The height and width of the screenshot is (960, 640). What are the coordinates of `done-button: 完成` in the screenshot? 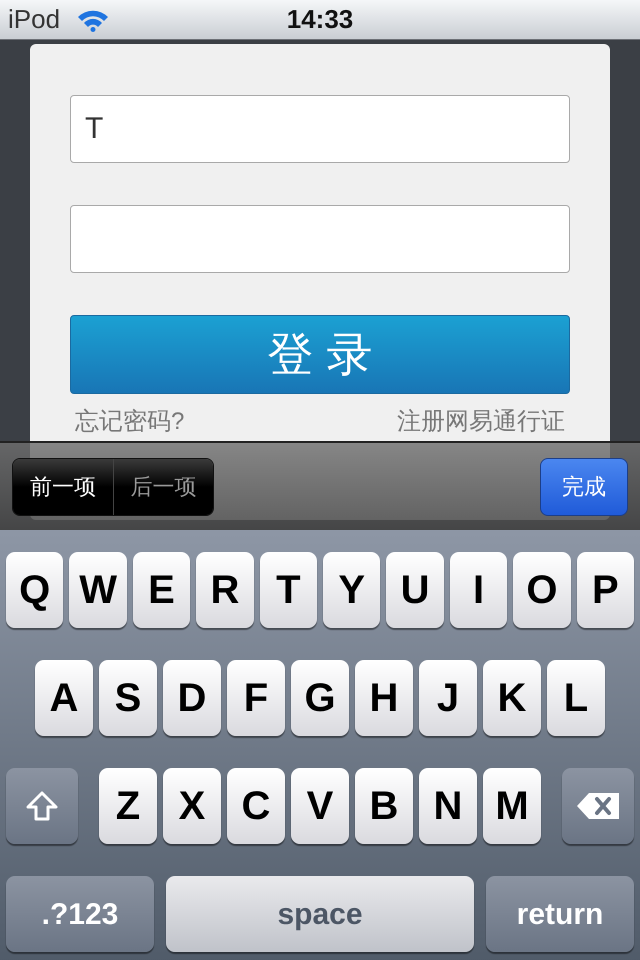 It's located at (584, 487).